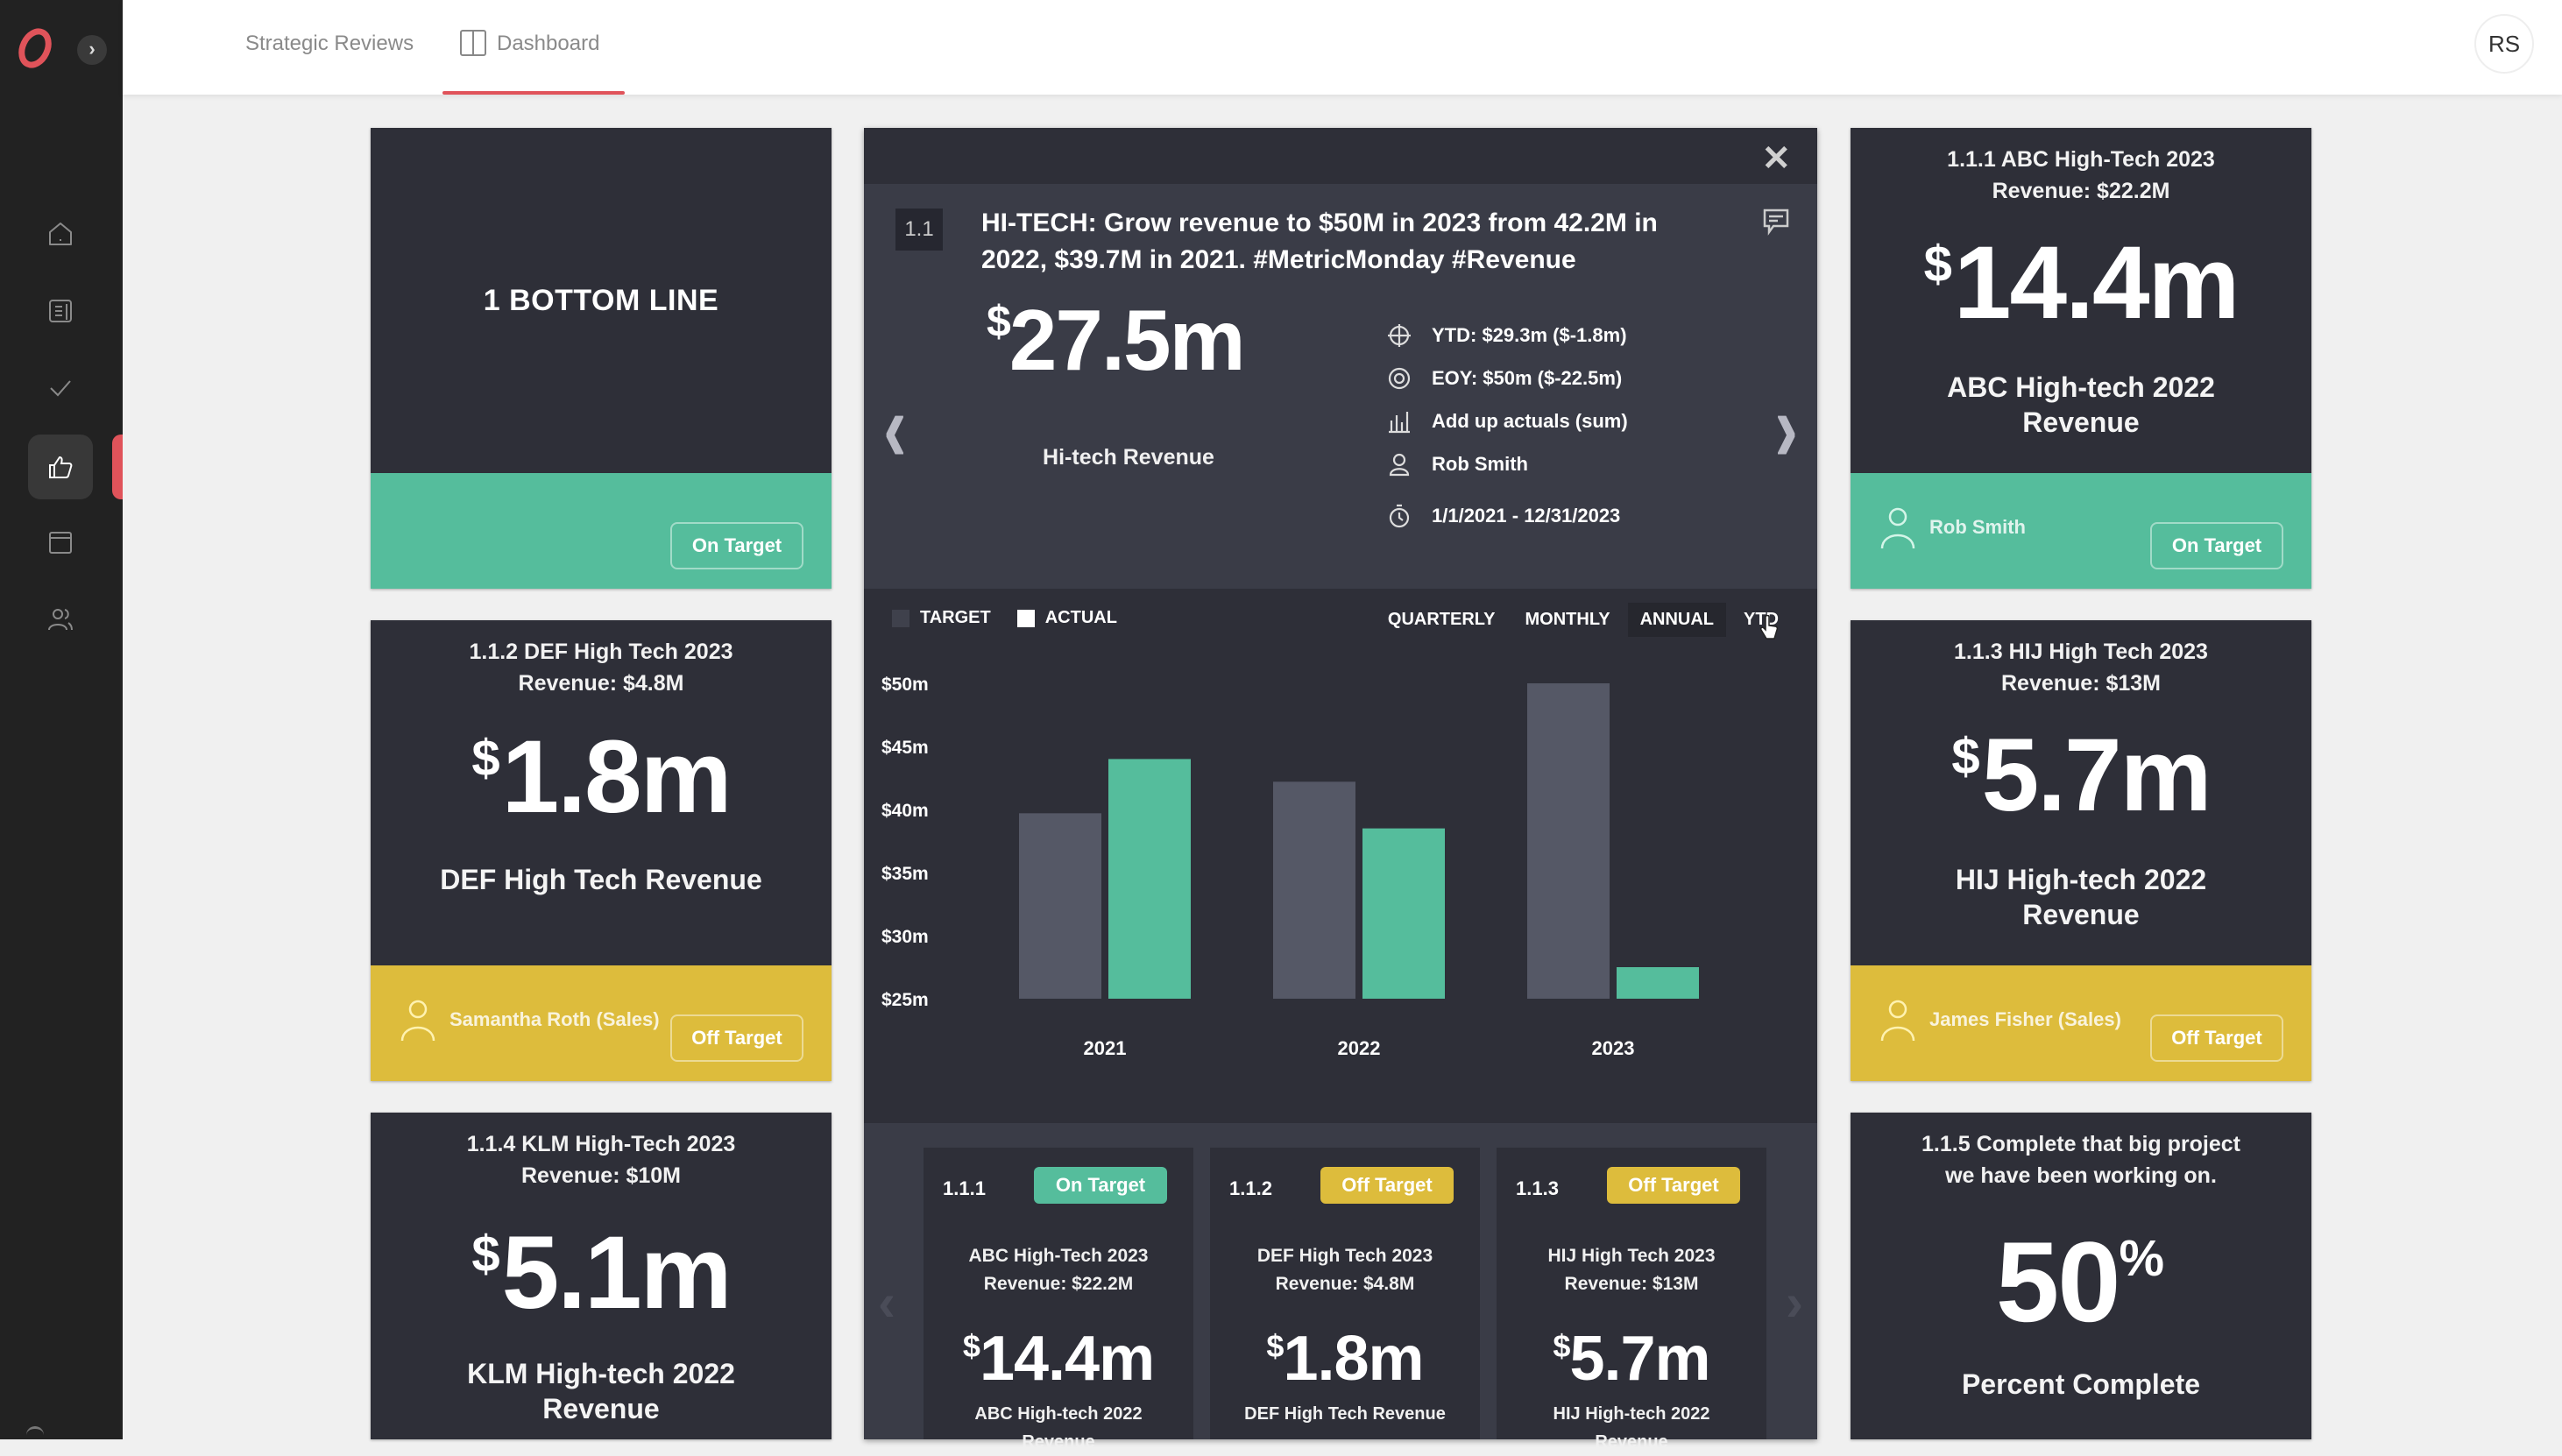  What do you see at coordinates (1399, 335) in the screenshot?
I see `crosshair-icon` at bounding box center [1399, 335].